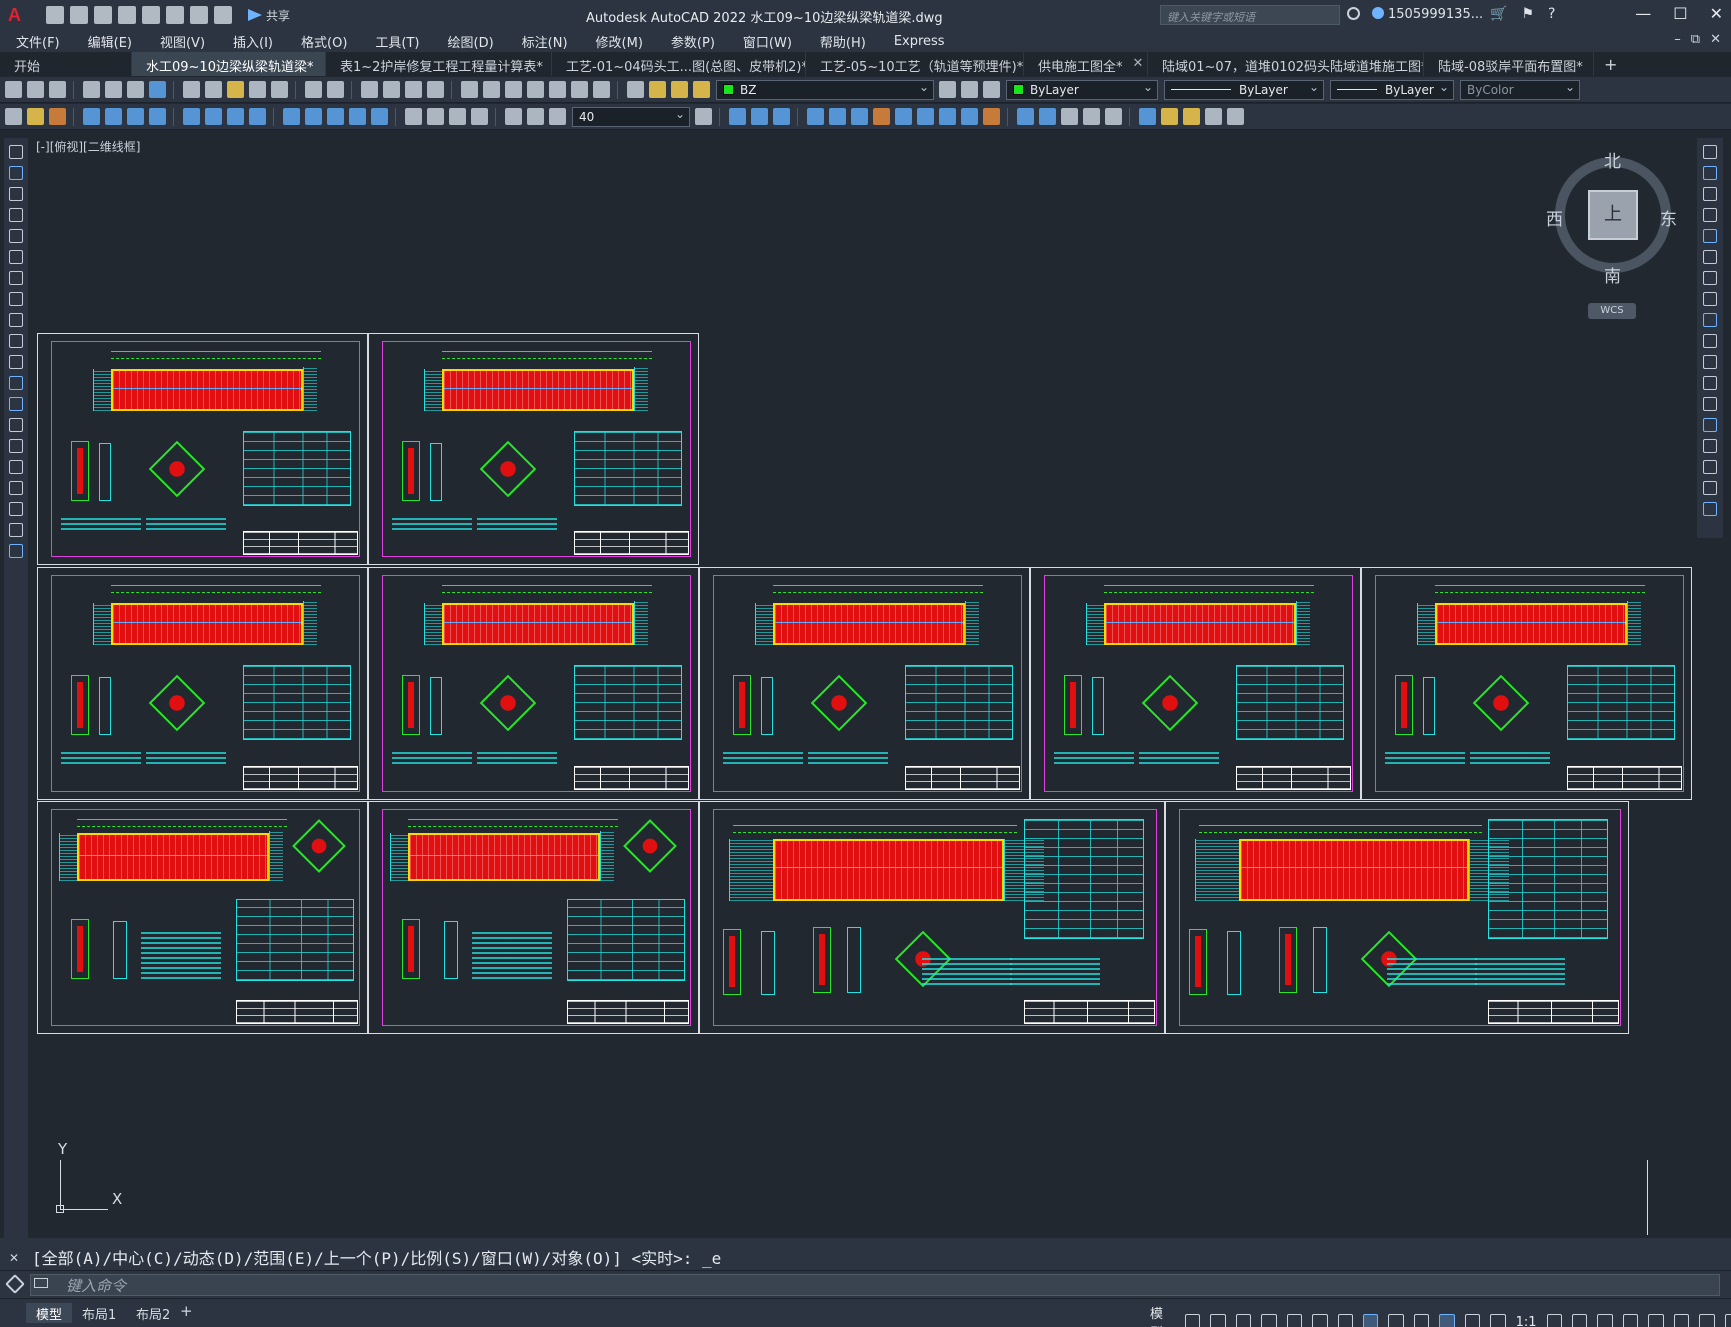  Describe the element at coordinates (253, 41) in the screenshot. I see `menu-insert: 插入(I)` at that location.